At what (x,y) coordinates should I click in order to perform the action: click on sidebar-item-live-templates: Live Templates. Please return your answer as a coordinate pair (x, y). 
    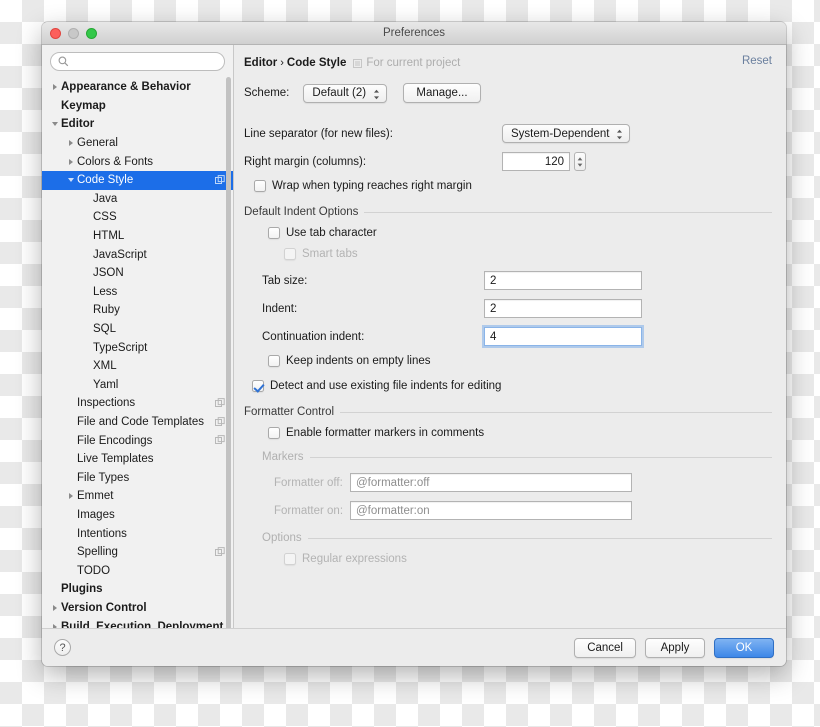
    Looking at the image, I should click on (137, 459).